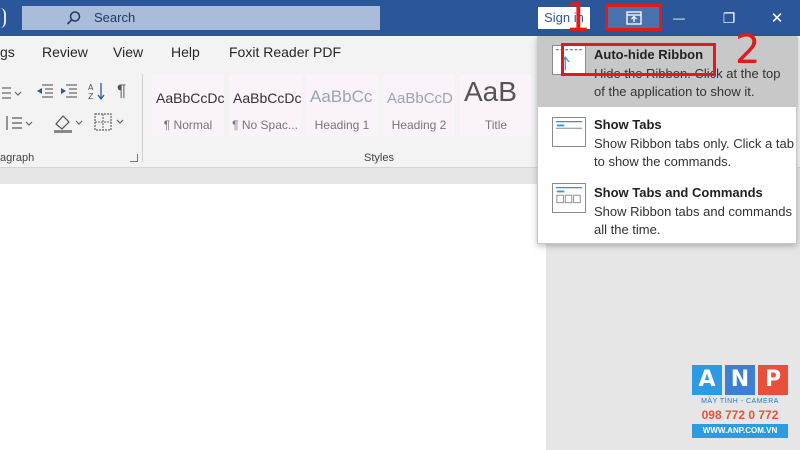 The height and width of the screenshot is (450, 800). What do you see at coordinates (628, 124) in the screenshot?
I see `menu-item-title: Show Tabs` at bounding box center [628, 124].